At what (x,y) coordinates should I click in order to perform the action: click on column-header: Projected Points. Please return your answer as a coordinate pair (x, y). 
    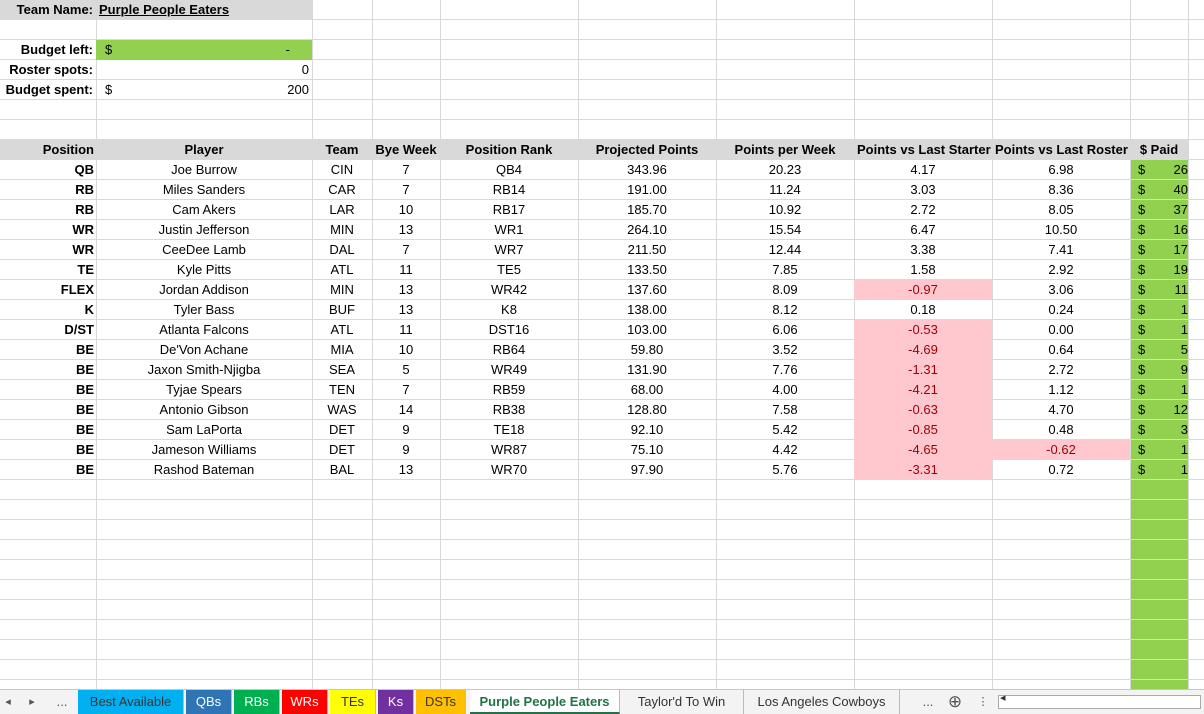
    Looking at the image, I should click on (647, 150).